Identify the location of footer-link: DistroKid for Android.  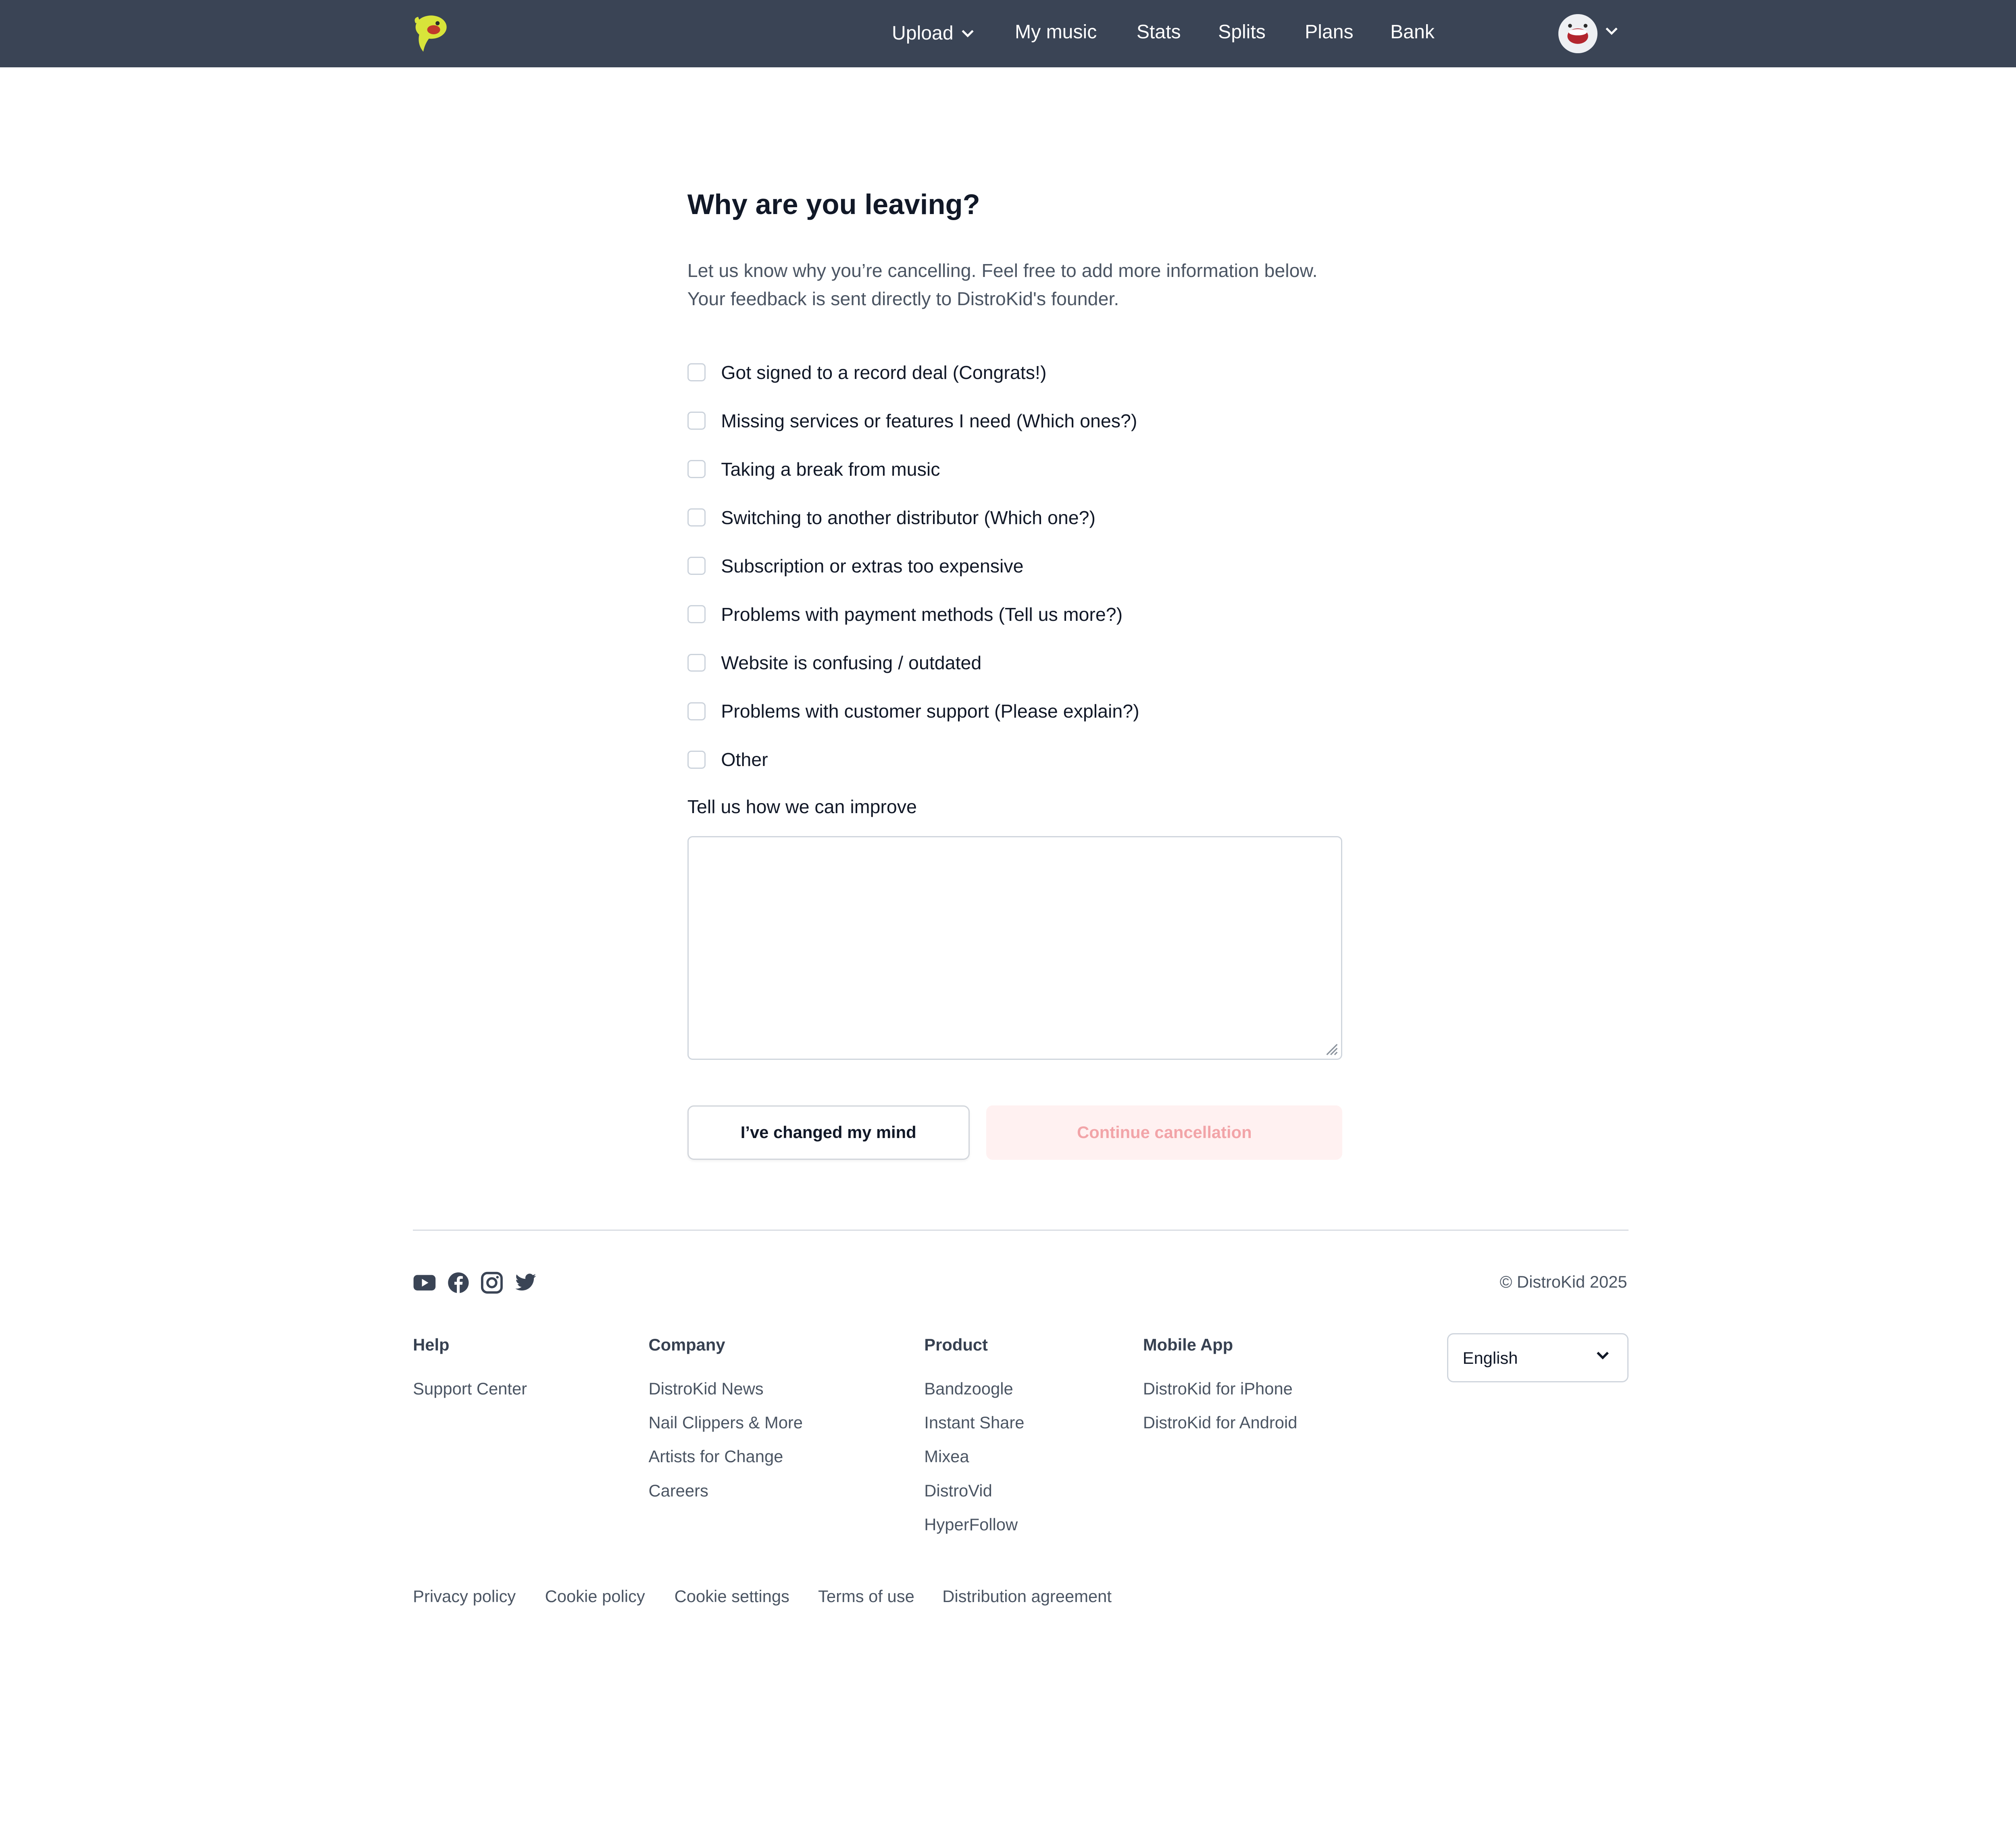
(1220, 1429).